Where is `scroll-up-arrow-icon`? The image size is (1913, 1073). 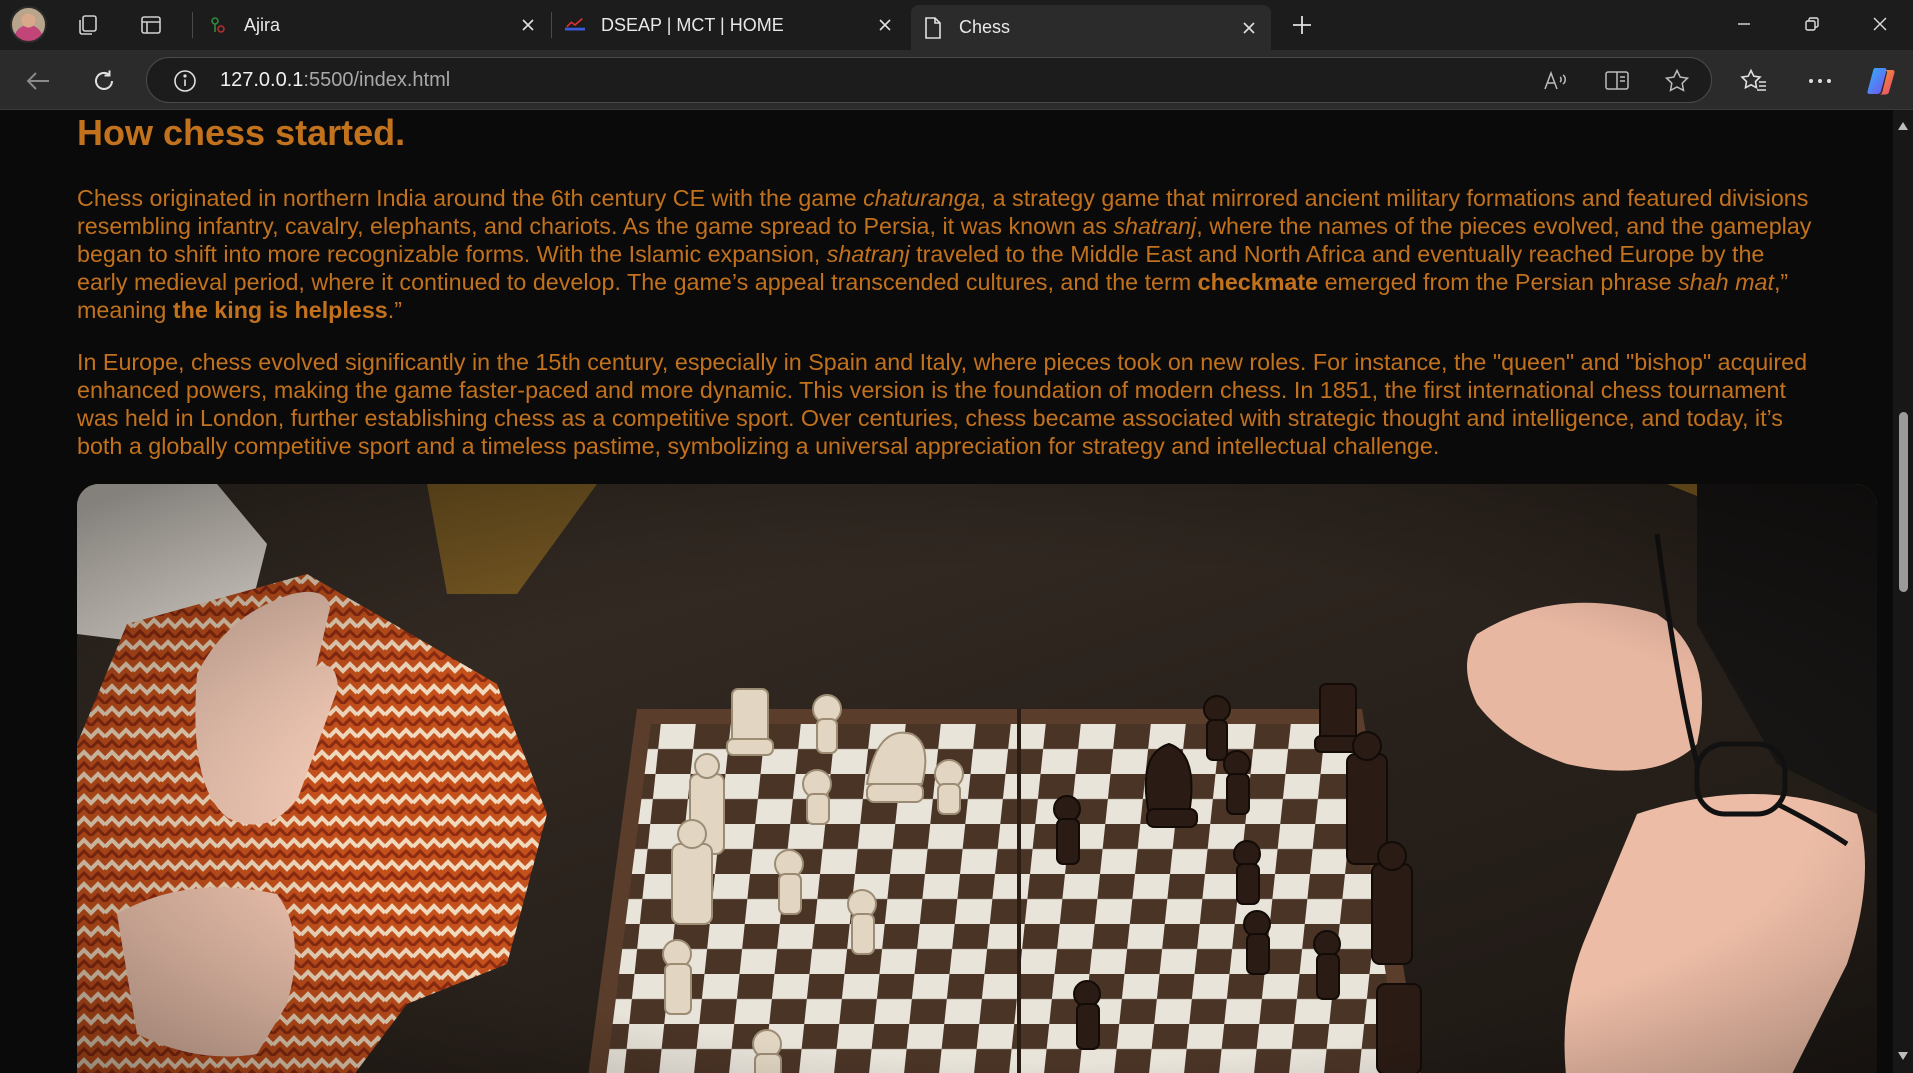 scroll-up-arrow-icon is located at coordinates (1903, 126).